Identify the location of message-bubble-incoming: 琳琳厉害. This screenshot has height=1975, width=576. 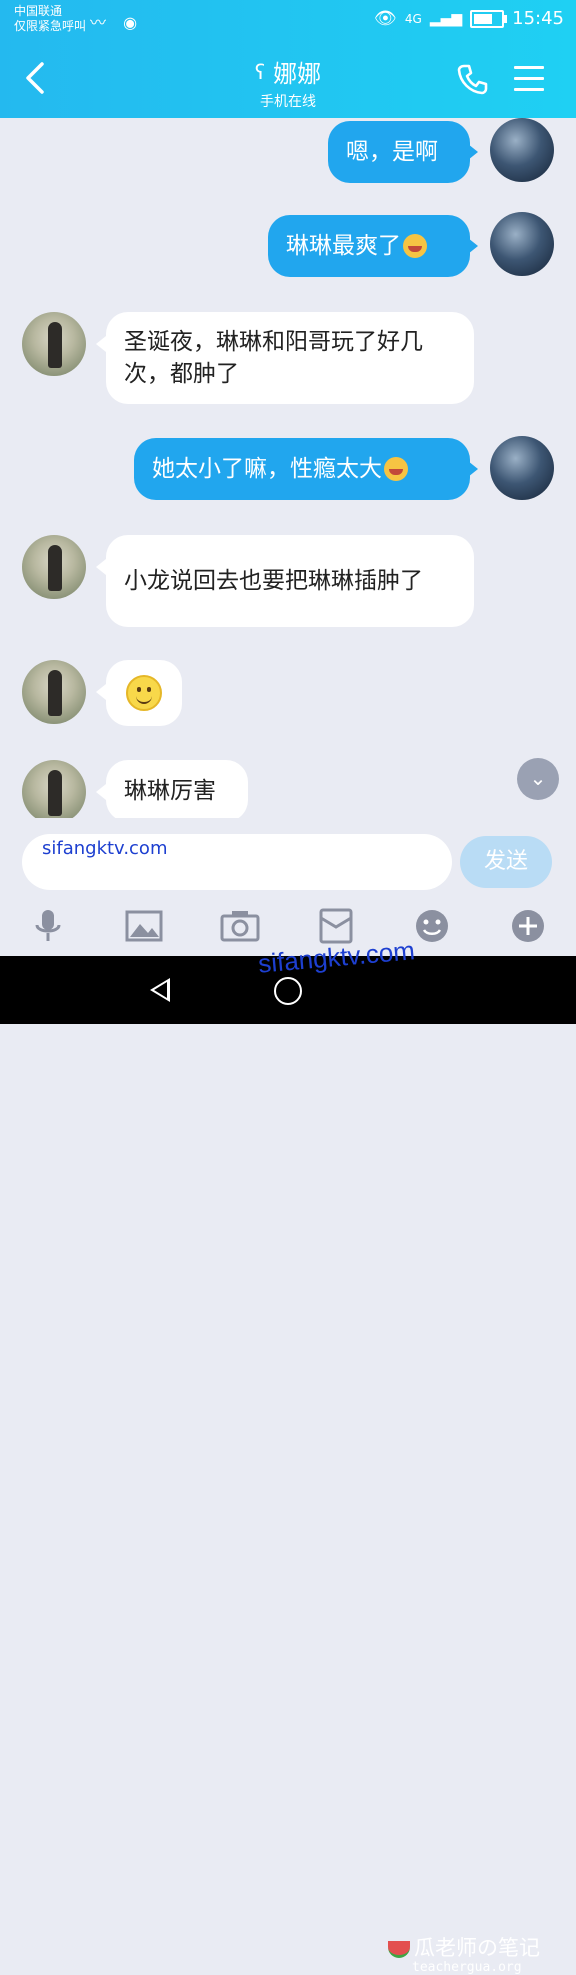
(177, 791).